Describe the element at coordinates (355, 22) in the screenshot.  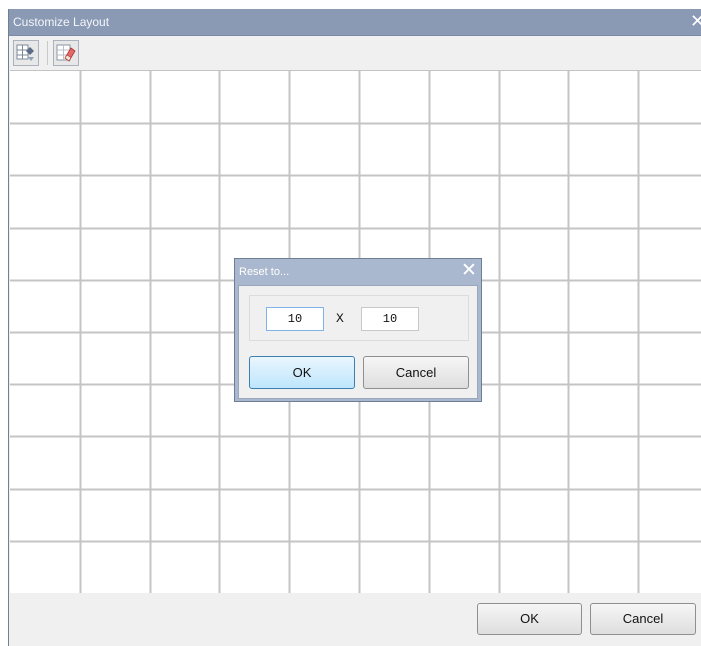
I see `window-titlebar: Customize Layout ✕` at that location.